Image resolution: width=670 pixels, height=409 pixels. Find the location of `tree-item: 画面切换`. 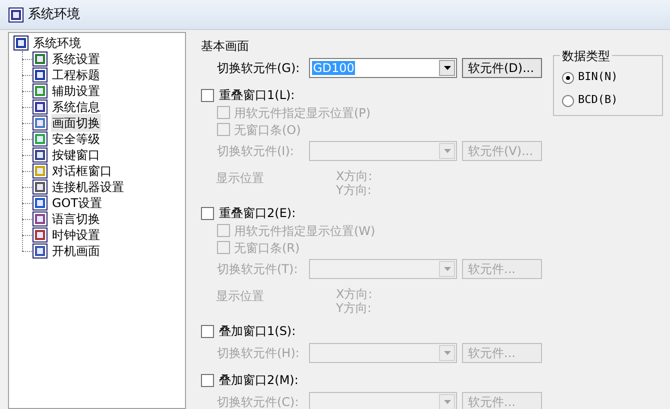

tree-item: 画面切换 is located at coordinates (76, 123).